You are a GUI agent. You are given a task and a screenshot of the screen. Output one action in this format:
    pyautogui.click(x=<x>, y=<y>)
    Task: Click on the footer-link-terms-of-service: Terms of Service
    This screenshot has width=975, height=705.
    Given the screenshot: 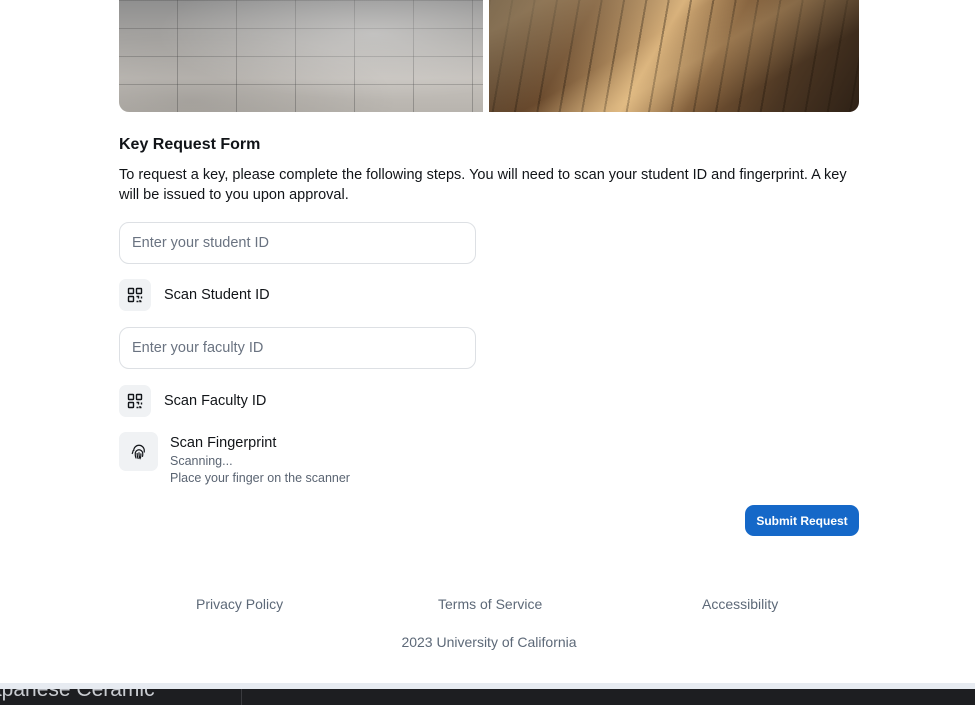 What is the action you would take?
    pyautogui.click(x=490, y=604)
    